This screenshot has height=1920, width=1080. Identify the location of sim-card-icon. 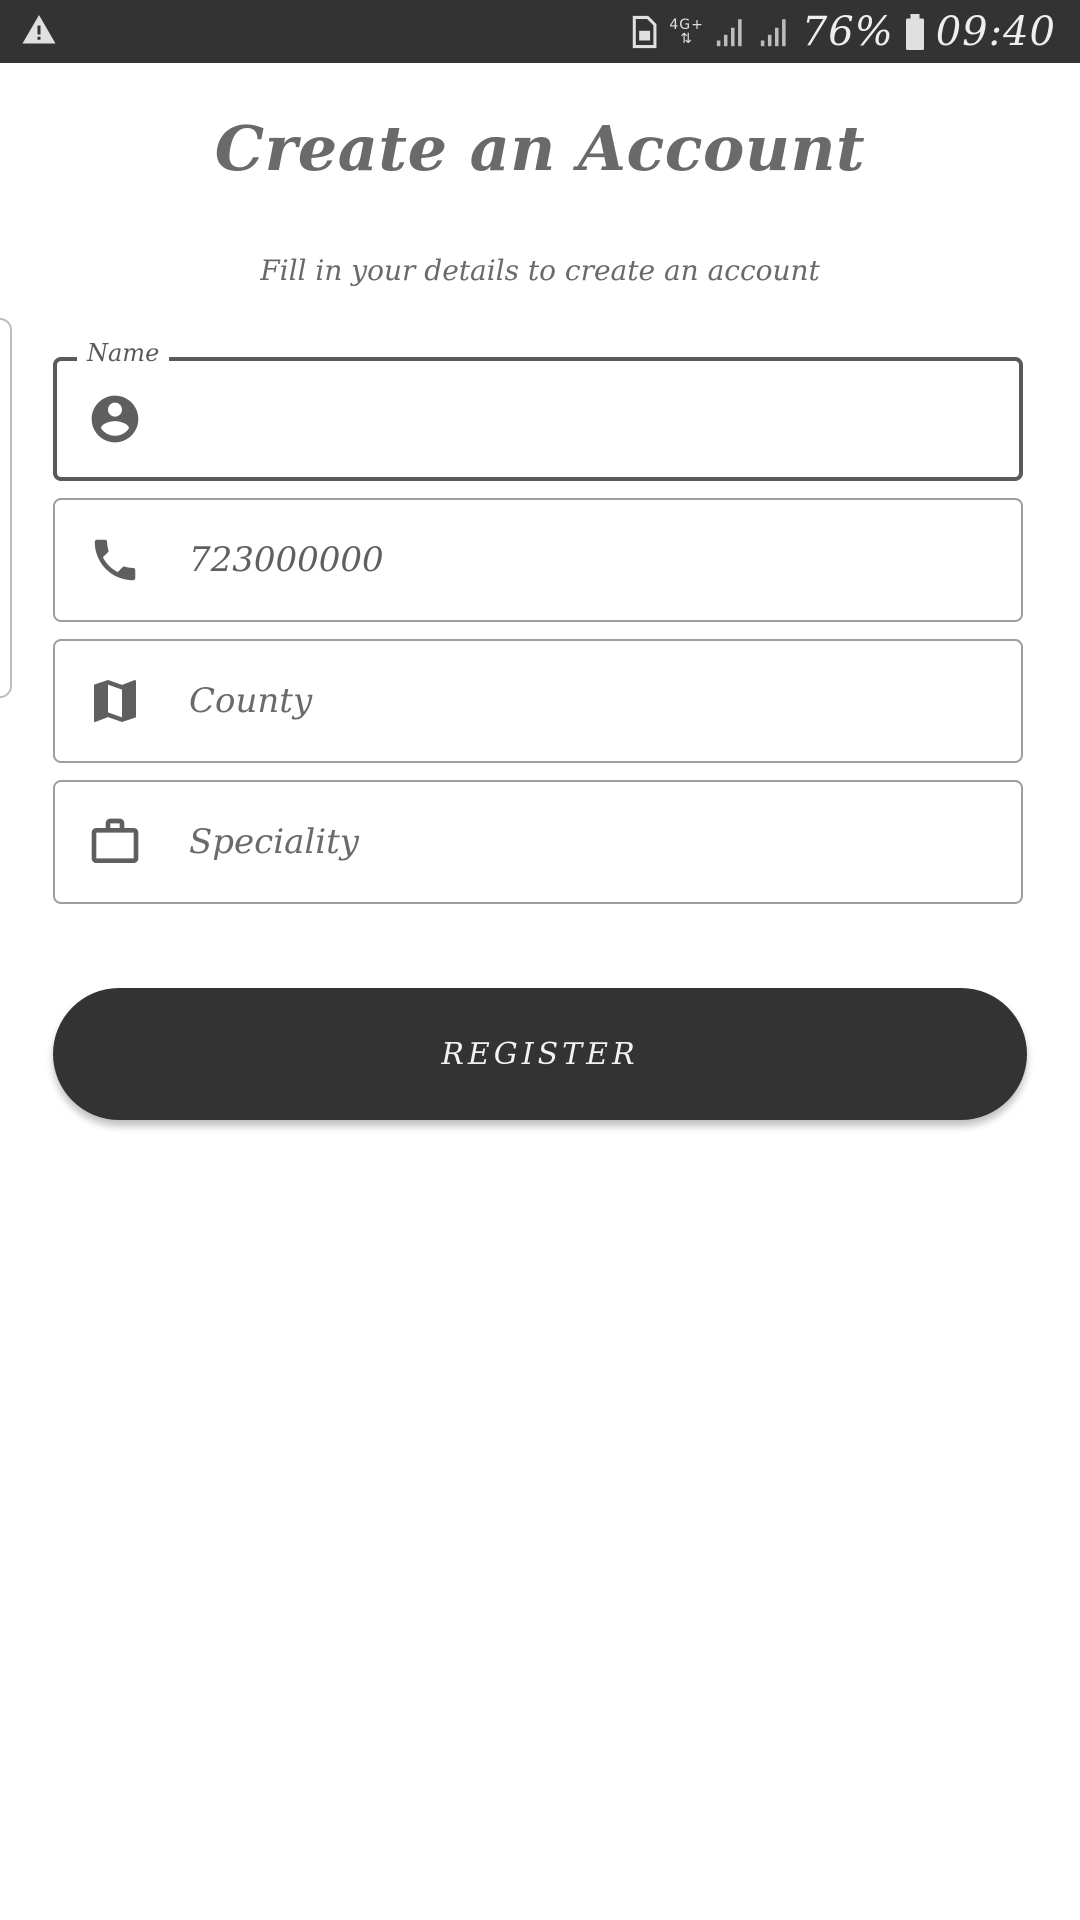
(644, 32).